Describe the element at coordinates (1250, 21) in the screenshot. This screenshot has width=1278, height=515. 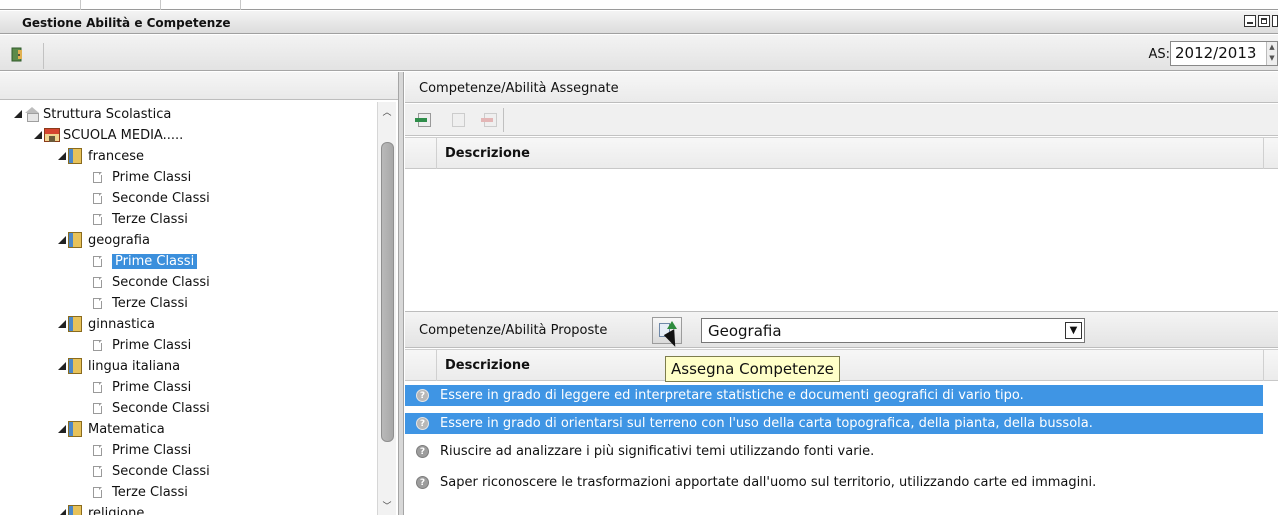
I see `minimize-icon` at that location.